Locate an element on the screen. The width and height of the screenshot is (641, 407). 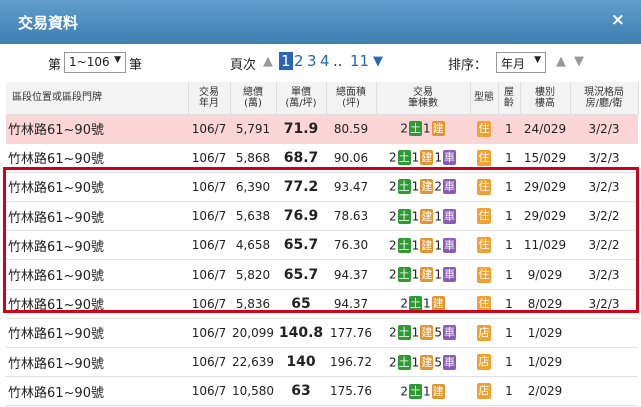
col-header-layout: 現況格局 房/廳/衛 is located at coordinates (604, 98).